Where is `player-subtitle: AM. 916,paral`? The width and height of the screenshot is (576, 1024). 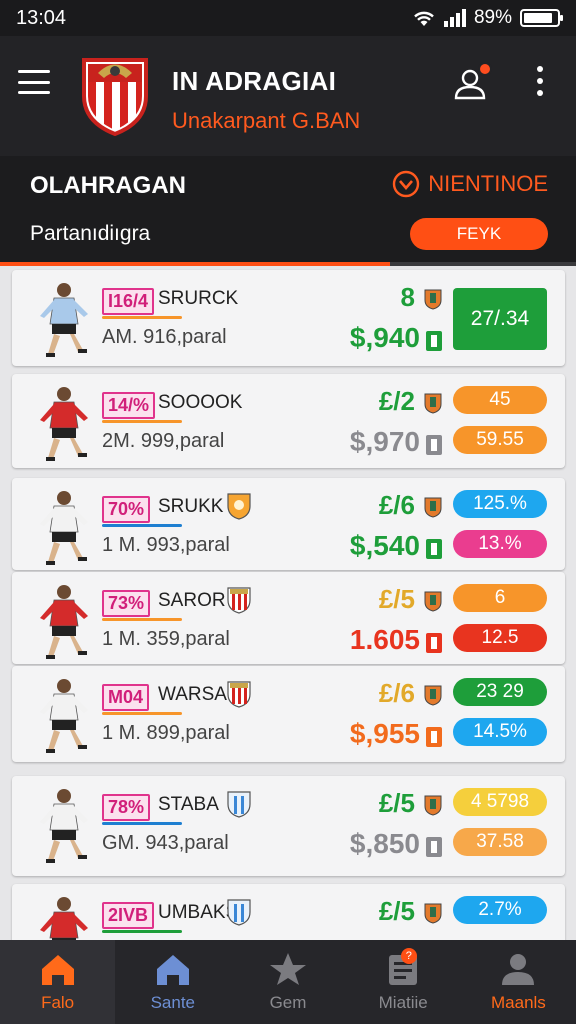
player-subtitle: AM. 916,paral is located at coordinates (164, 337).